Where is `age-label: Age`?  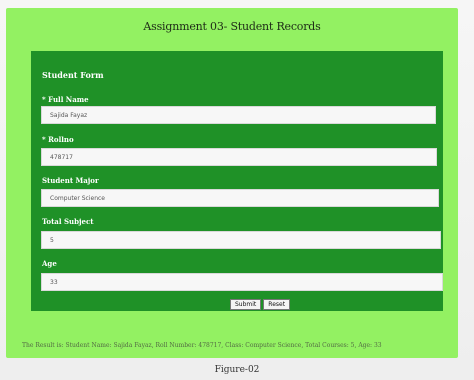 age-label: Age is located at coordinates (49, 263).